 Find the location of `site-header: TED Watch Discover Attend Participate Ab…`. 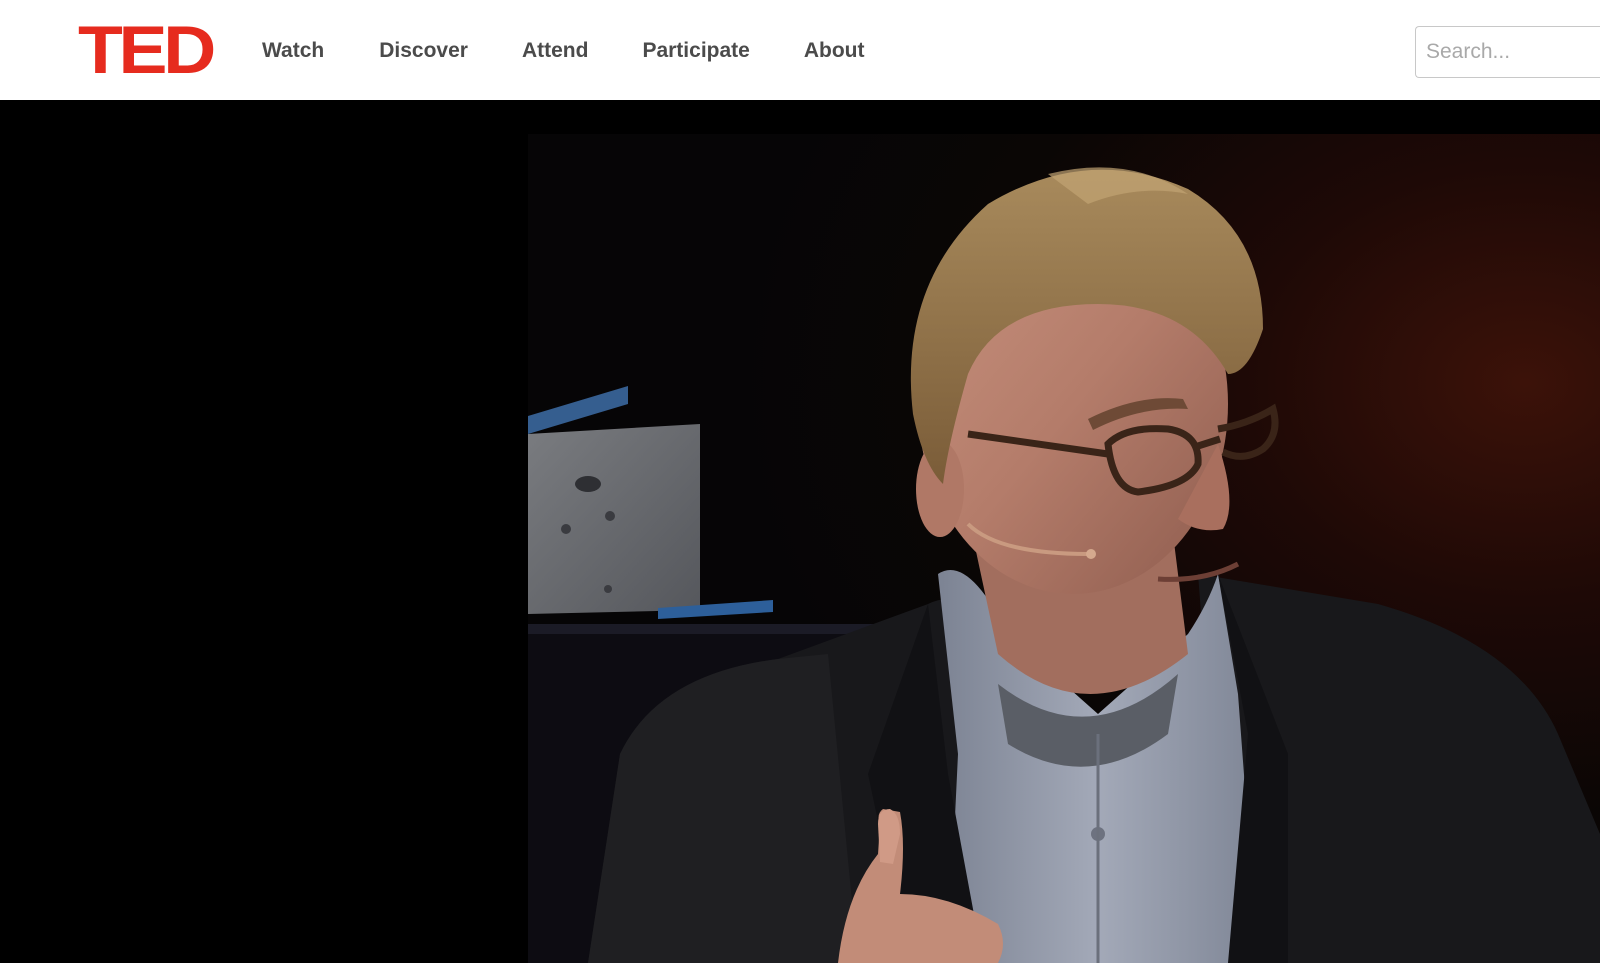

site-header: TED Watch Discover Attend Participate Ab… is located at coordinates (800, 50).